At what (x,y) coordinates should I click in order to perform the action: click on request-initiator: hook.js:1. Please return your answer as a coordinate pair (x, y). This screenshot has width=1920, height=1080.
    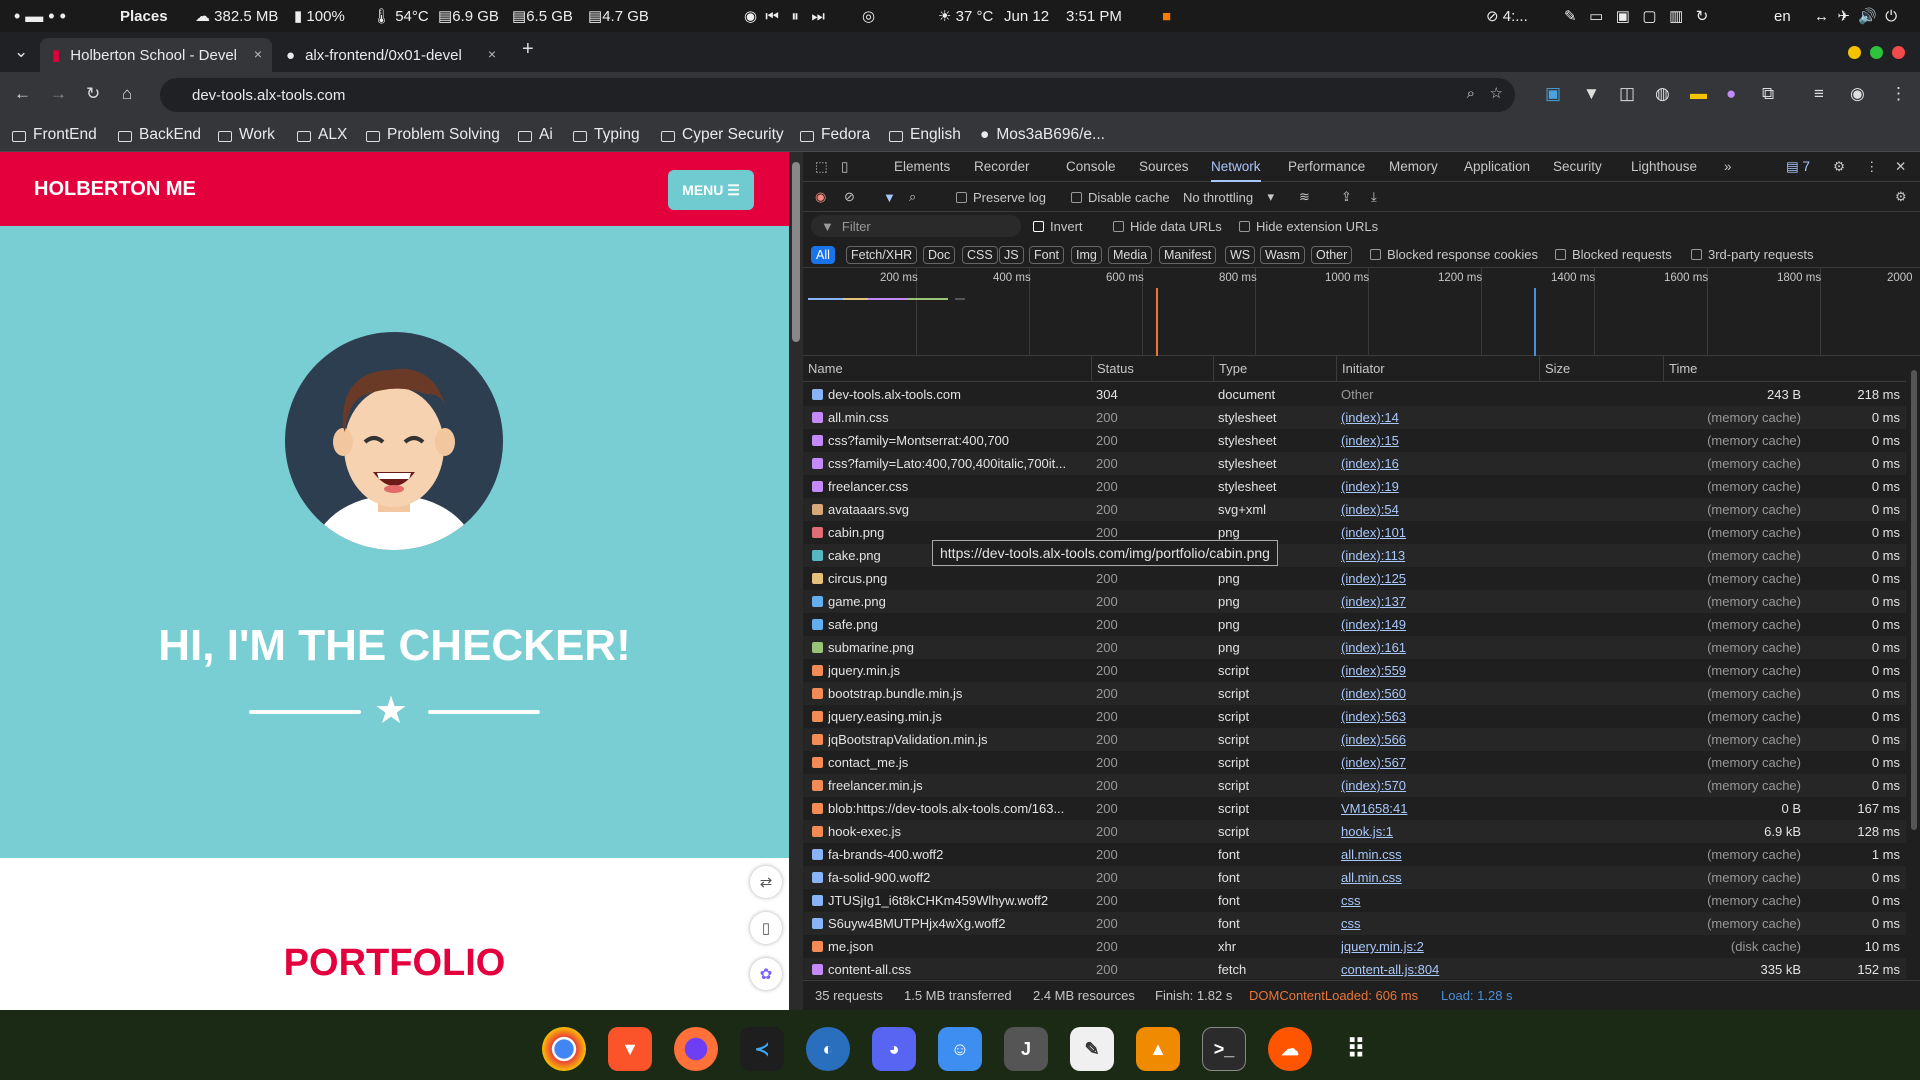
    Looking at the image, I should click on (1426, 831).